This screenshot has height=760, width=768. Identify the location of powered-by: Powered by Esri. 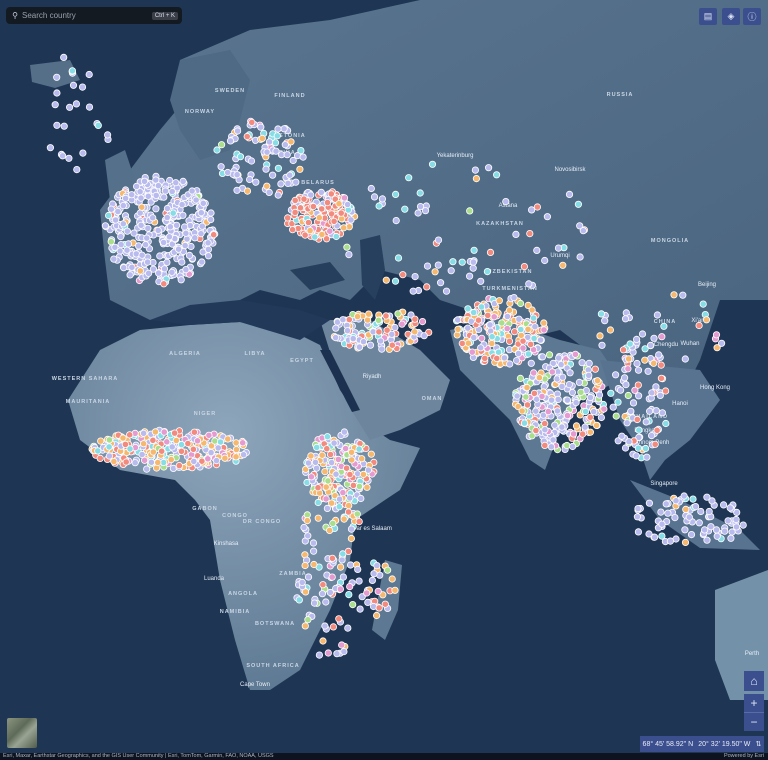
(744, 756).